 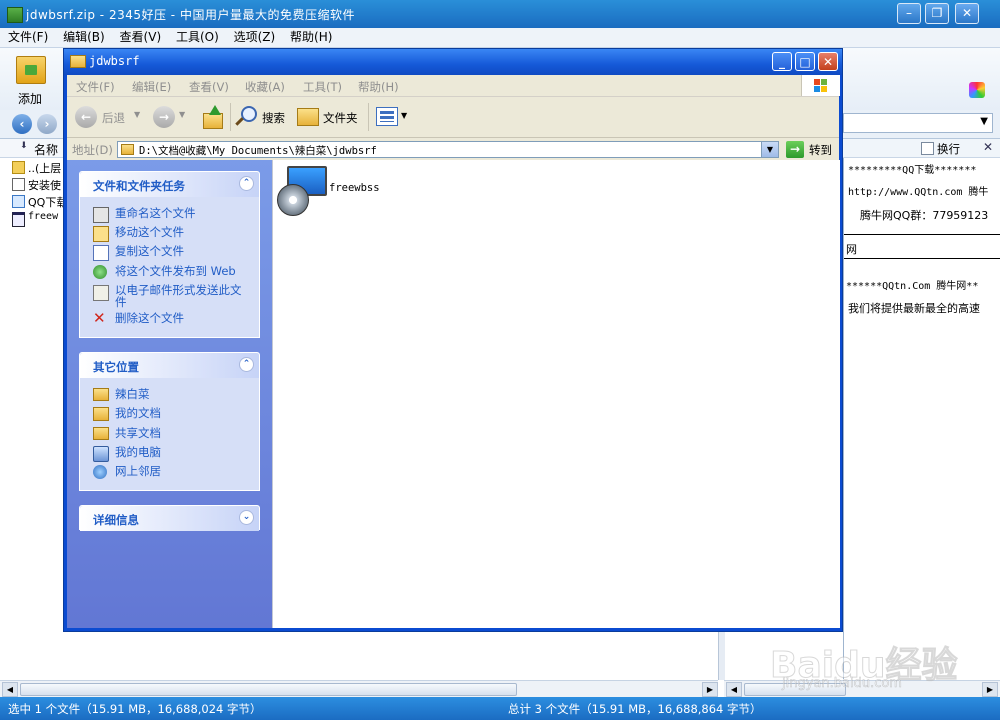 What do you see at coordinates (28, 37) in the screenshot?
I see `bg-menu-file: 文件(F)` at bounding box center [28, 37].